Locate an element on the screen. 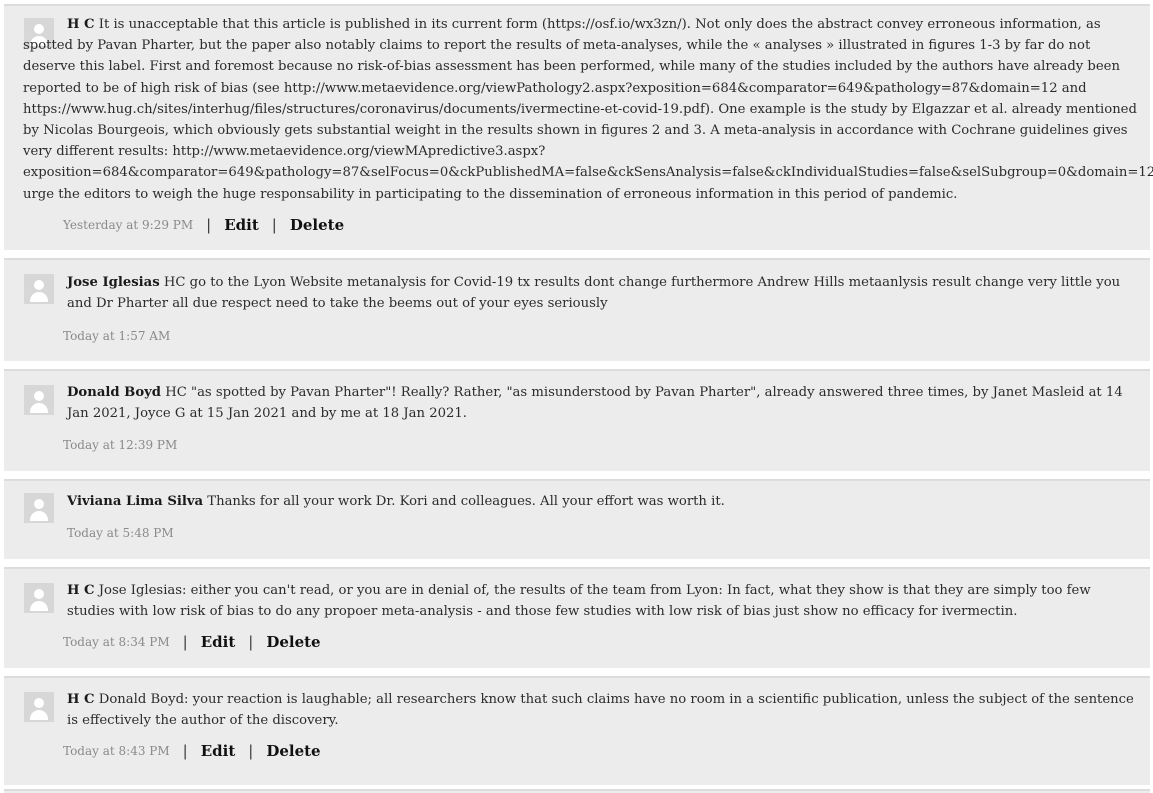  comment-timestamp: Today at 8:43 PM is located at coordinates (116, 751).